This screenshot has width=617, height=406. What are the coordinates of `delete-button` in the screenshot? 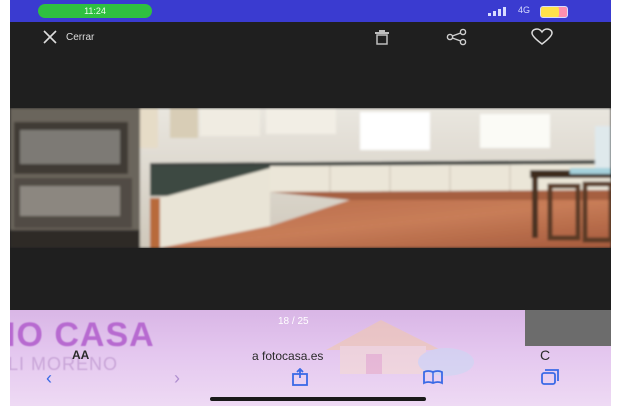 It's located at (382, 37).